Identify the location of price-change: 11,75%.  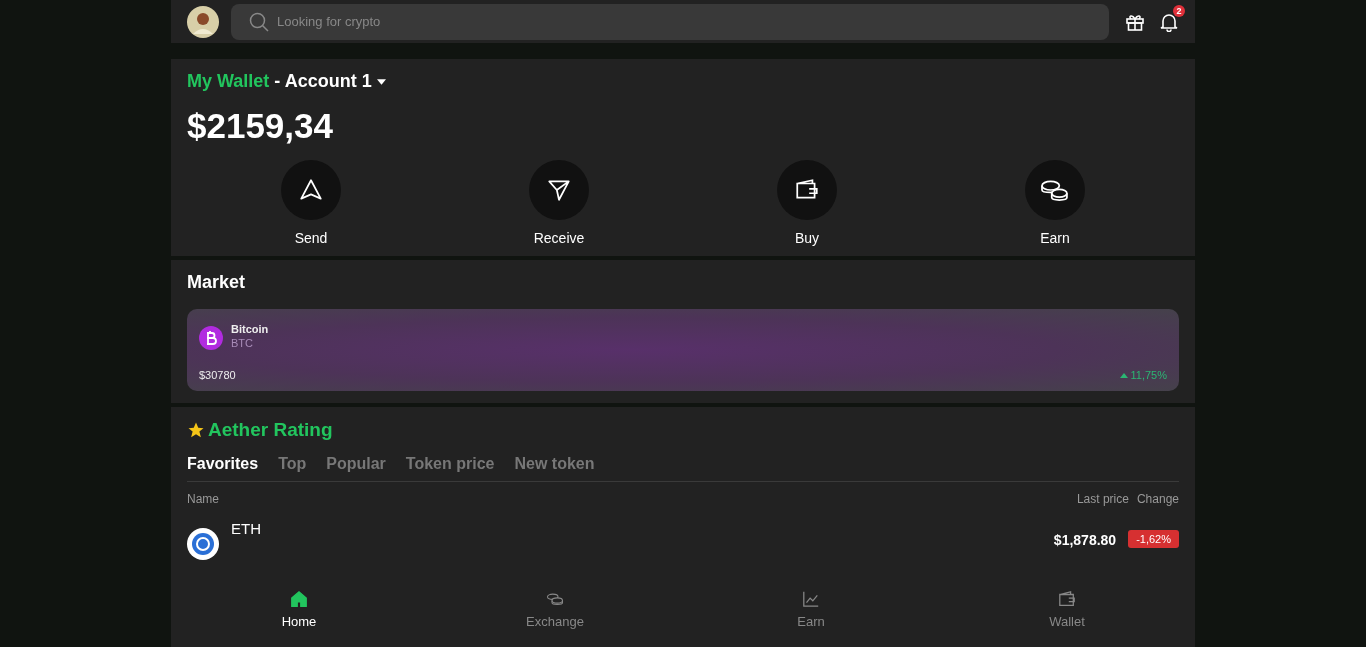
(1148, 375).